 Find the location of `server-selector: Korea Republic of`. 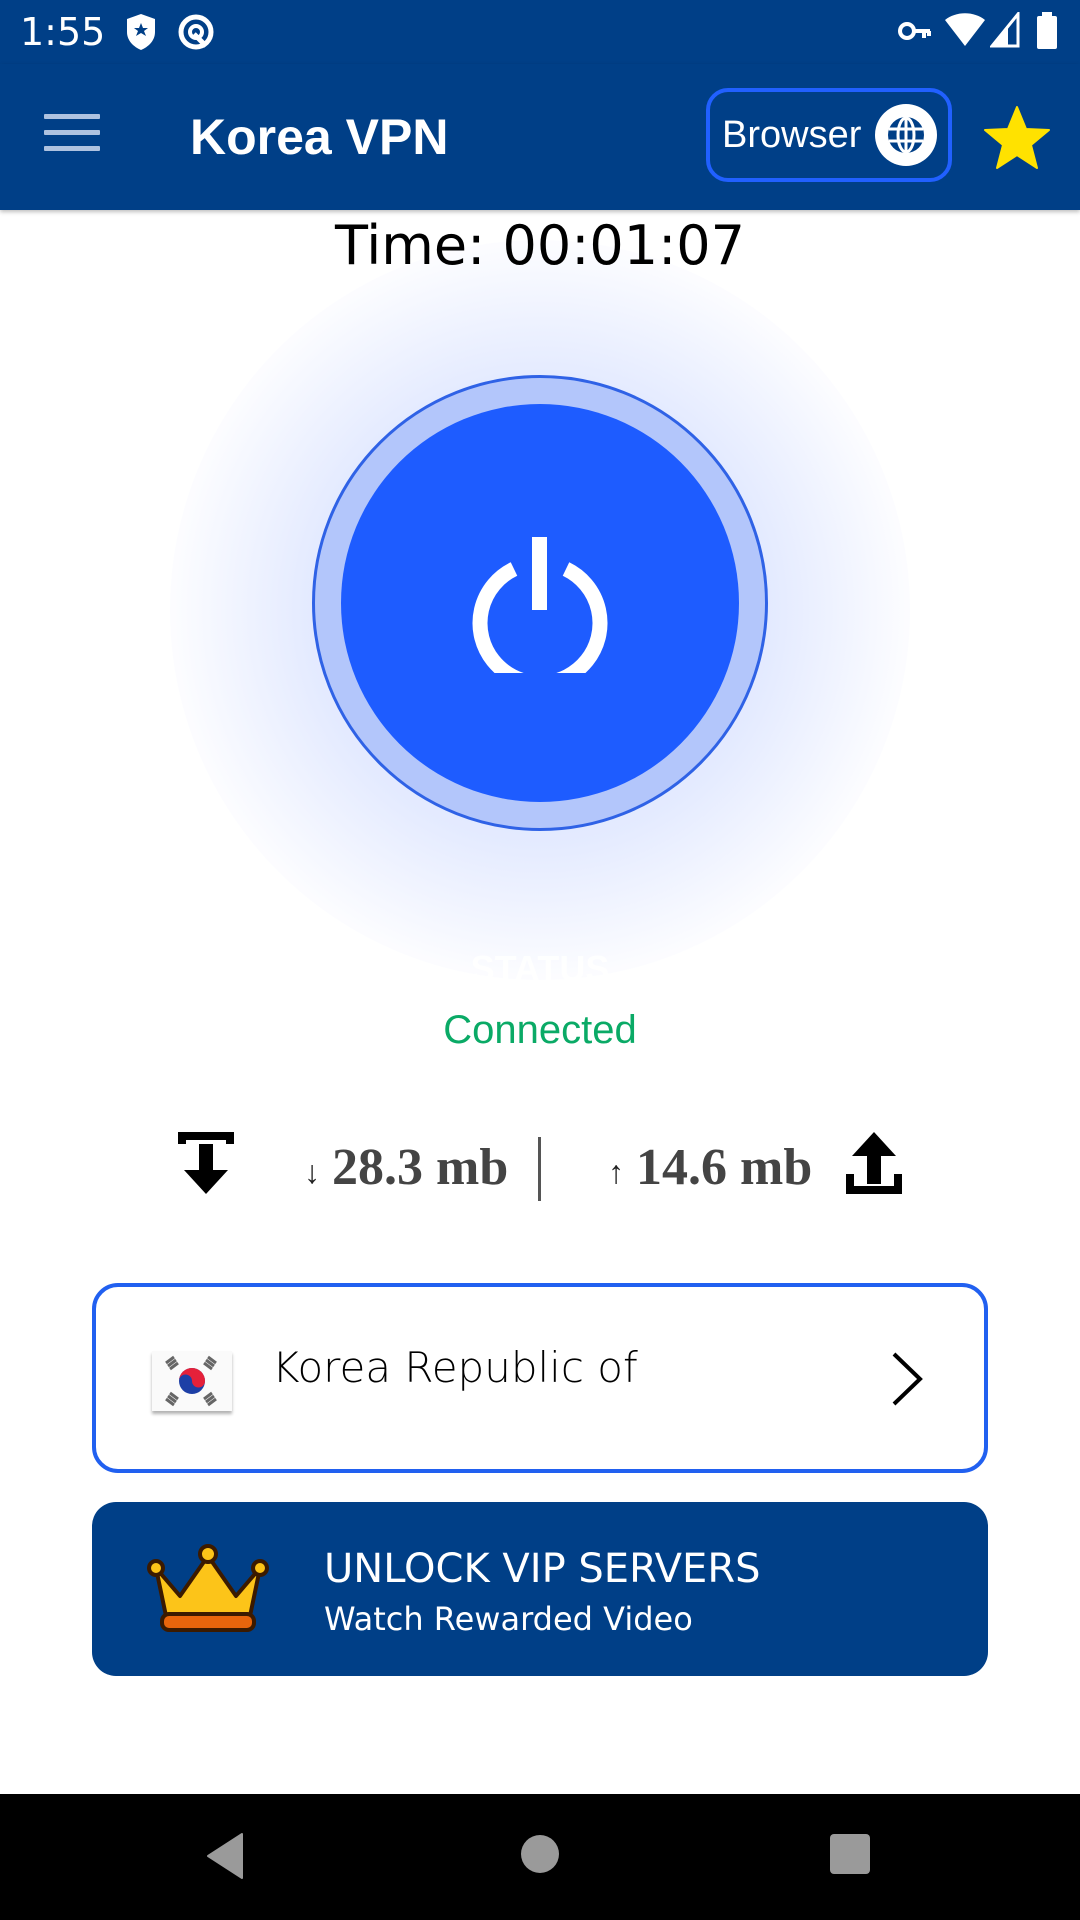

server-selector: Korea Republic of is located at coordinates (540, 1378).